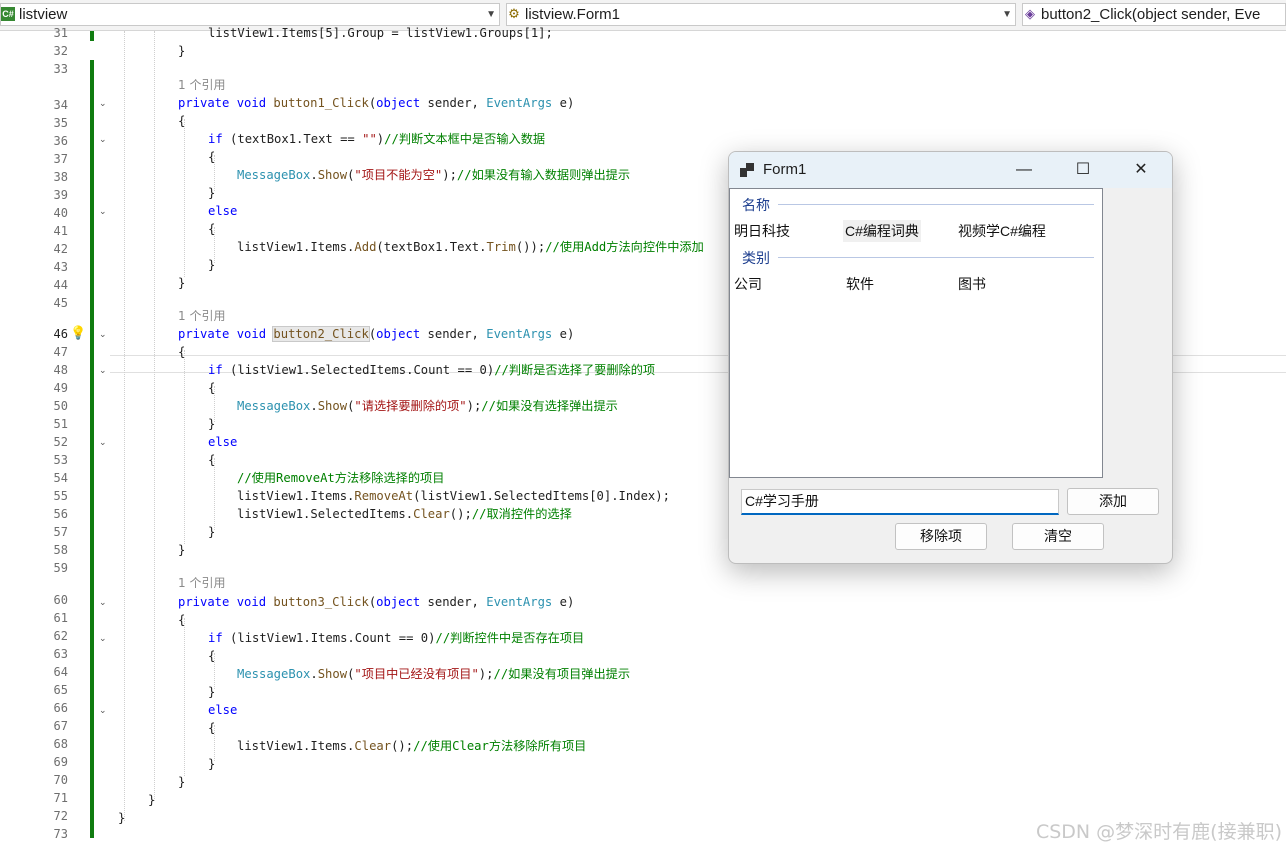 This screenshot has width=1286, height=850. What do you see at coordinates (60, 51) in the screenshot?
I see `line-number: 32` at bounding box center [60, 51].